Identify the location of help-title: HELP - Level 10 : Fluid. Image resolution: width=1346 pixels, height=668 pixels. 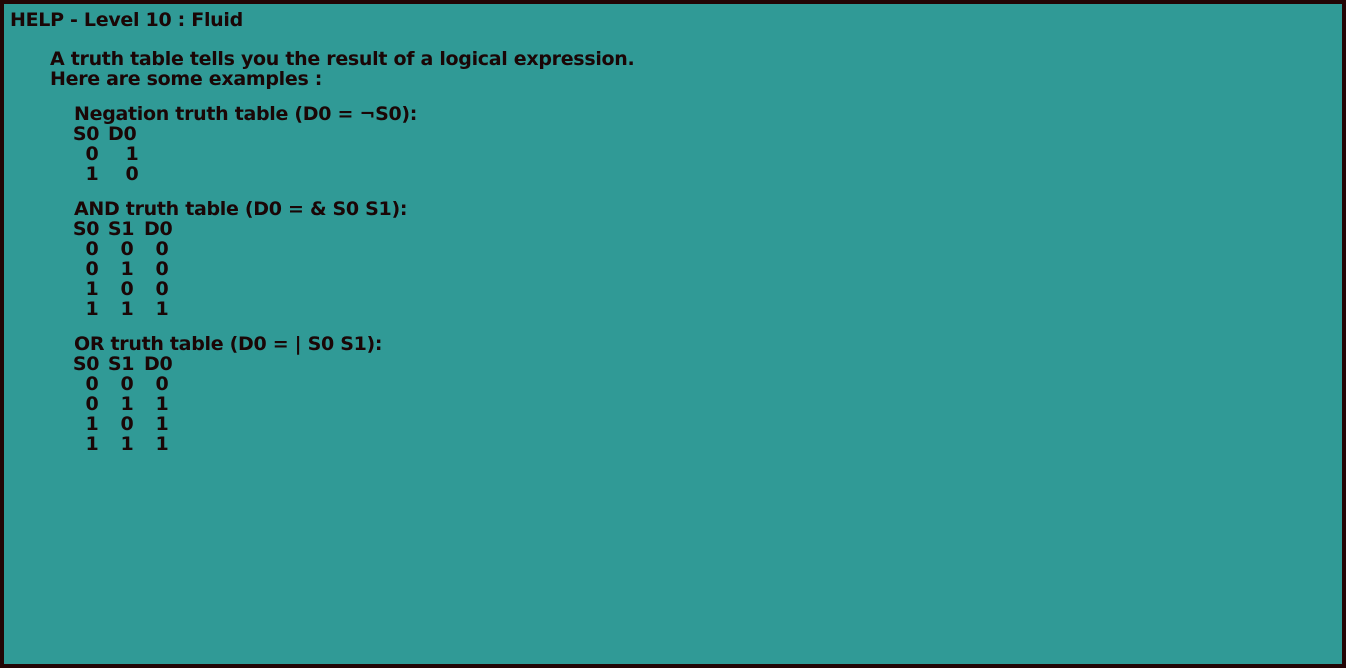
(126, 20).